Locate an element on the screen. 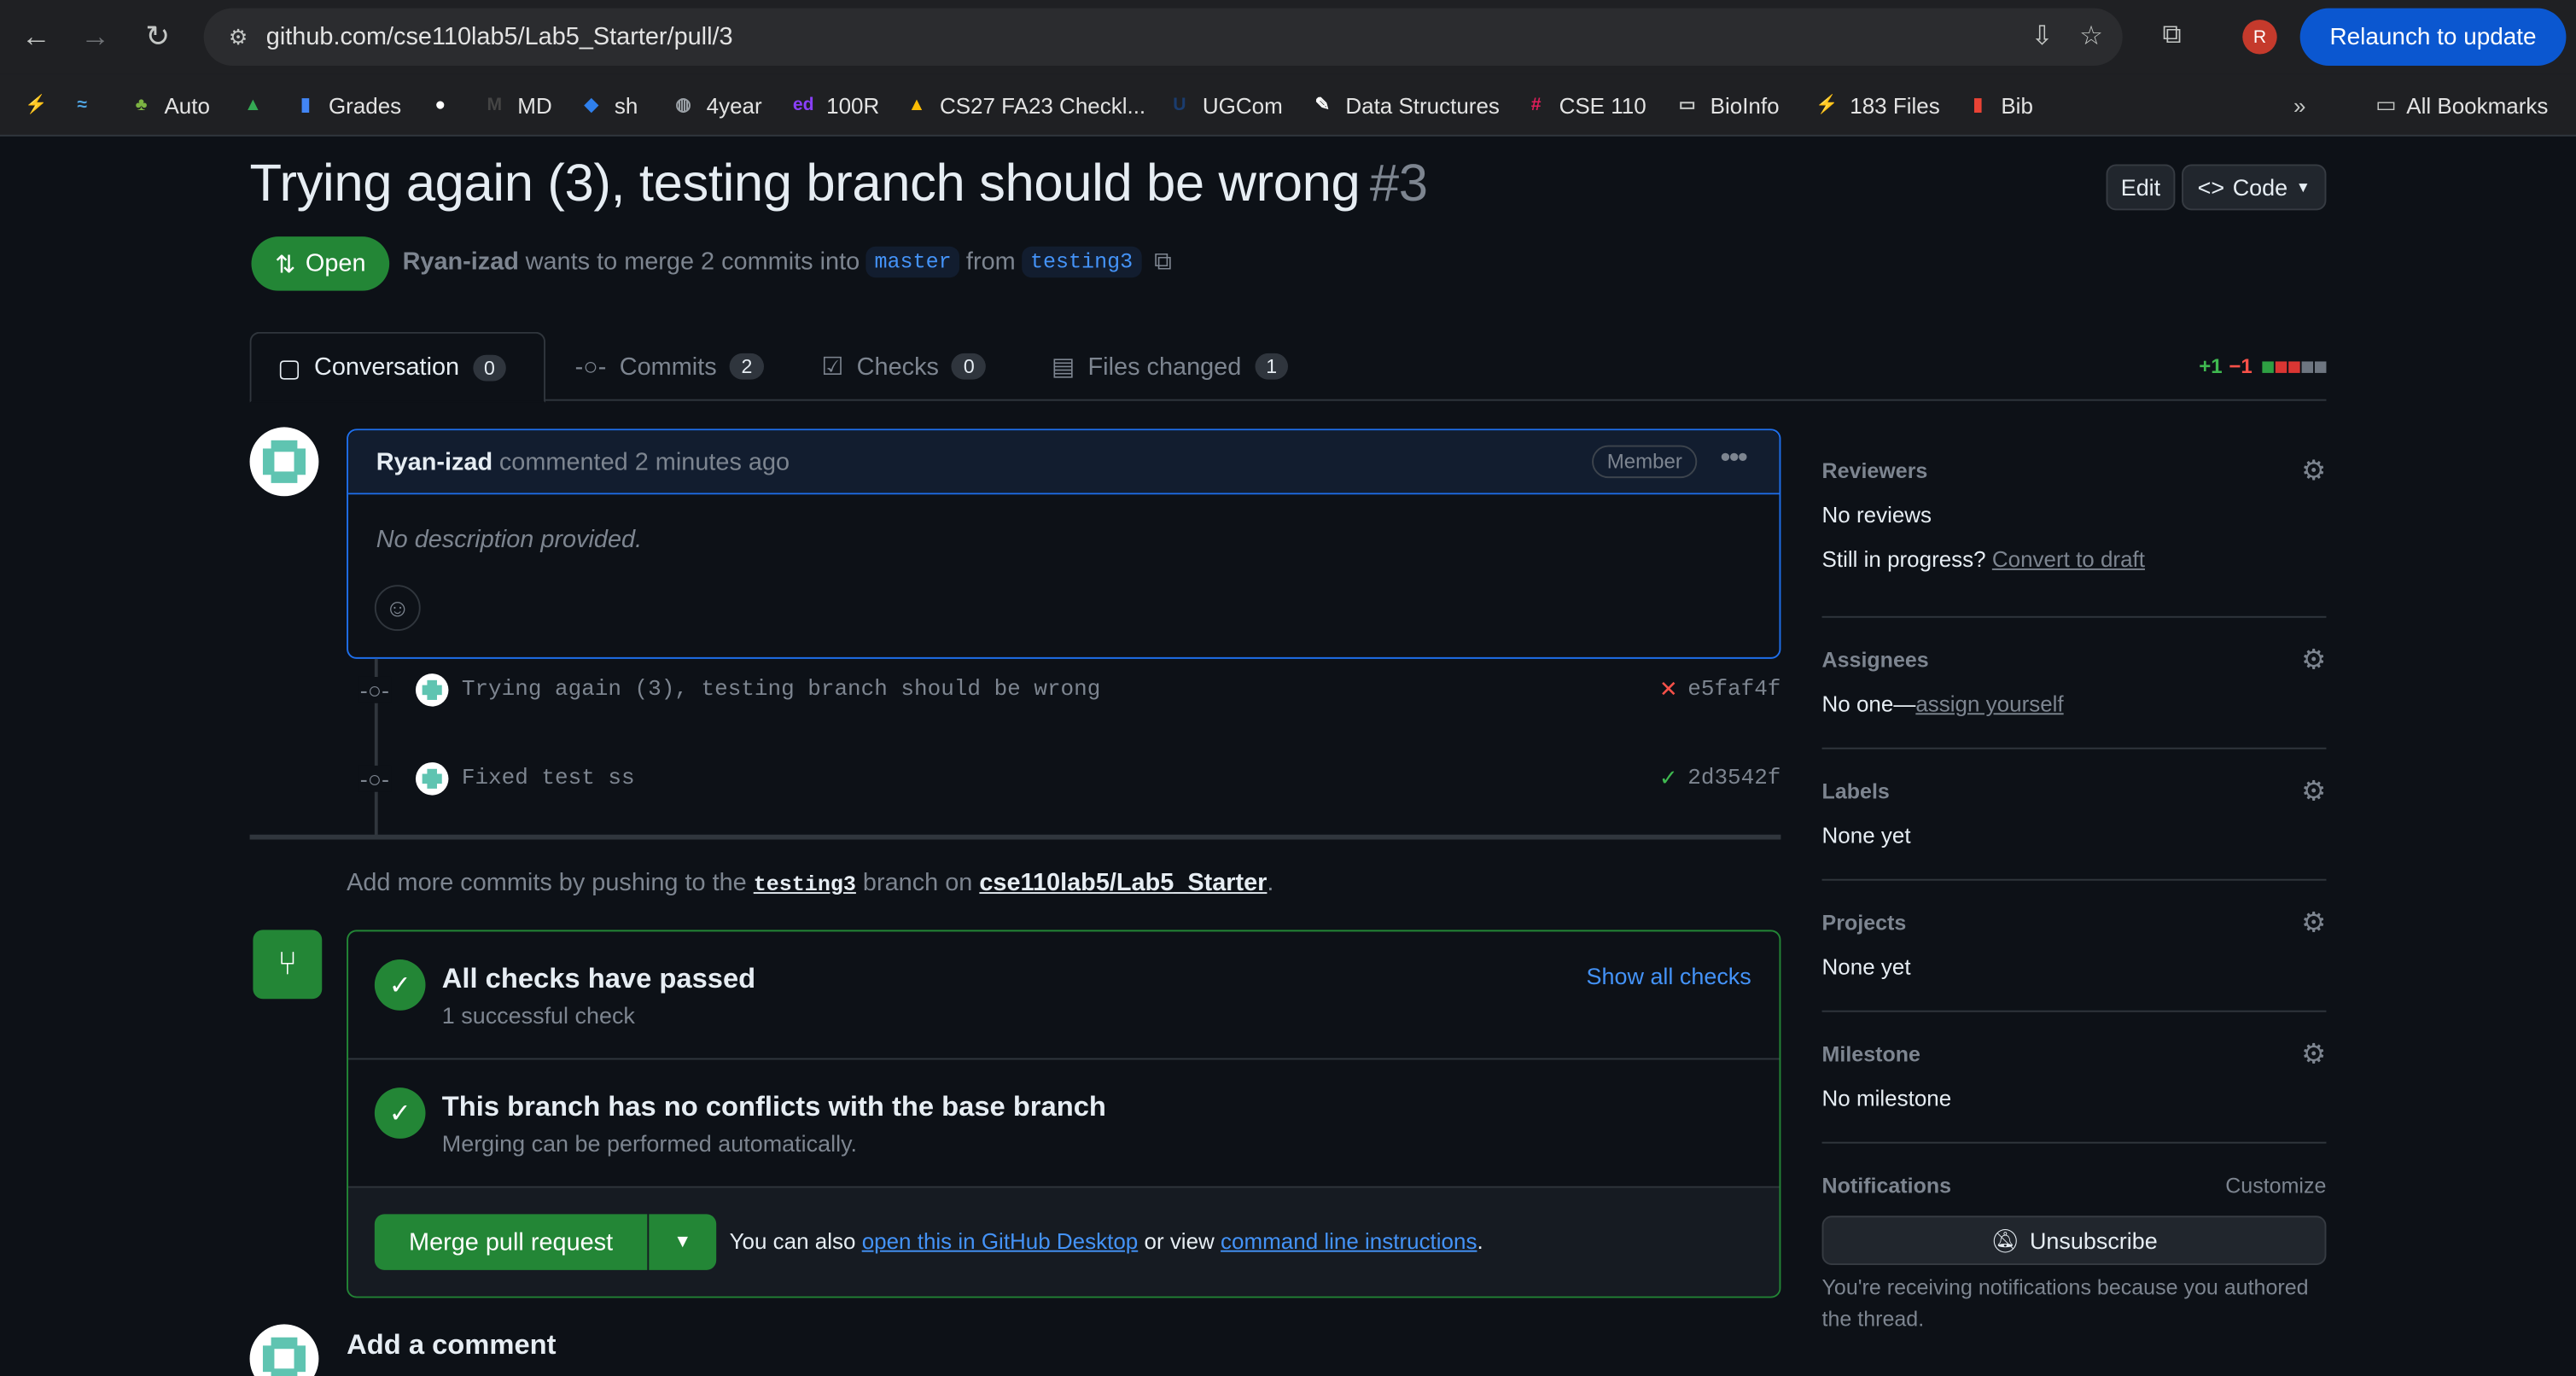  bookmark-item: # CSE 110 is located at coordinates (1584, 105).